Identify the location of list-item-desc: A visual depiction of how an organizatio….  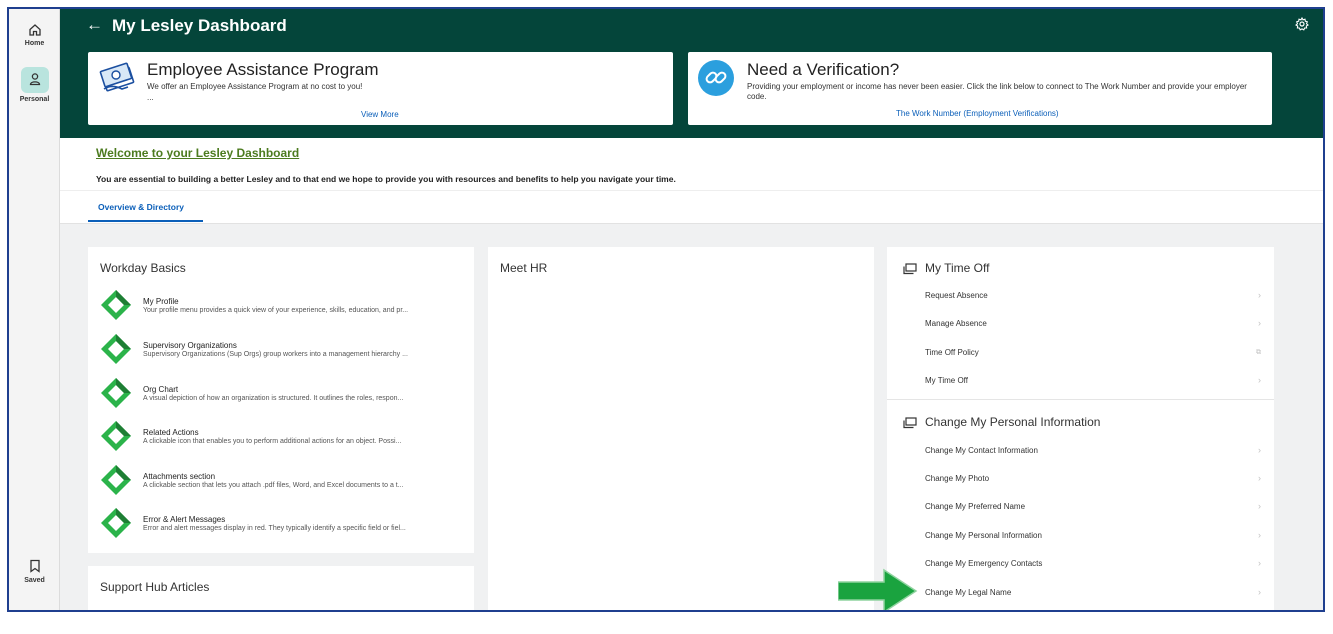
(273, 398).